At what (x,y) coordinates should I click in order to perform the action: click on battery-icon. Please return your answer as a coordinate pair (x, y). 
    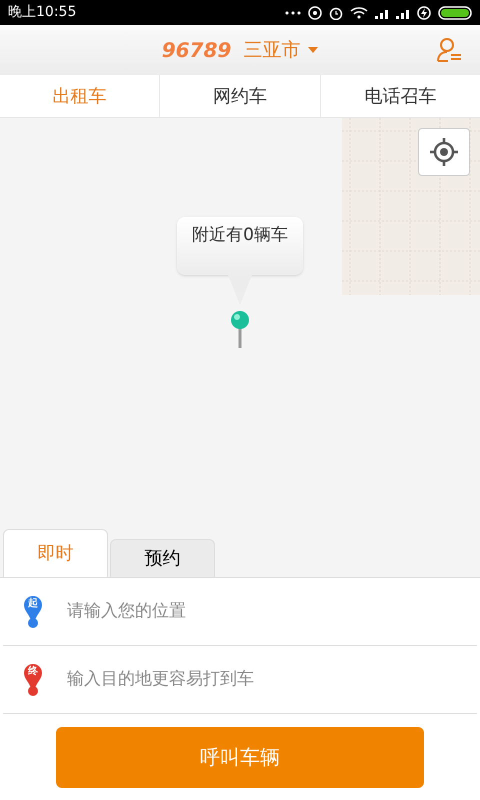
    Looking at the image, I should click on (455, 13).